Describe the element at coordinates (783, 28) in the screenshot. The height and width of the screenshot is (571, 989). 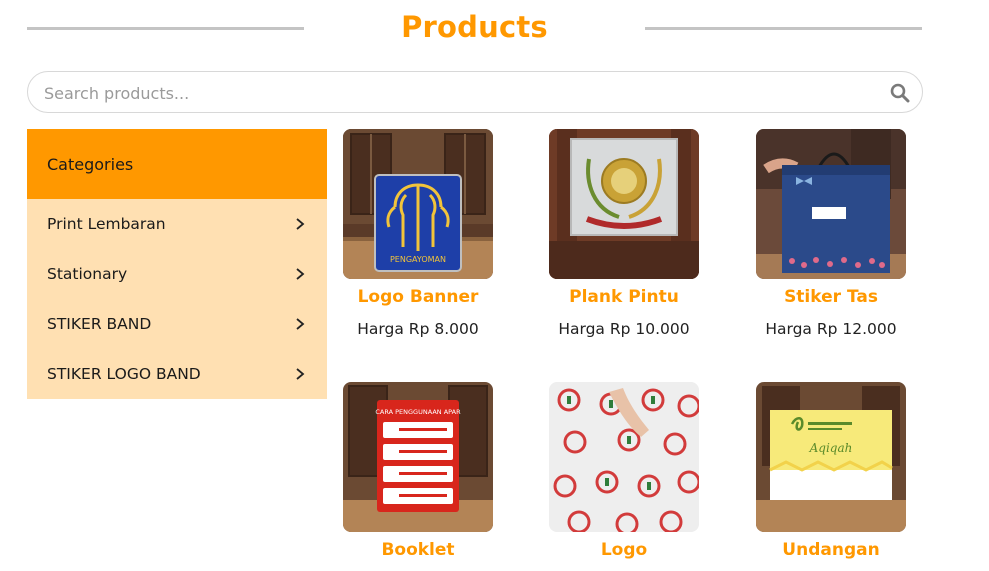
I see `header-divider-right` at that location.